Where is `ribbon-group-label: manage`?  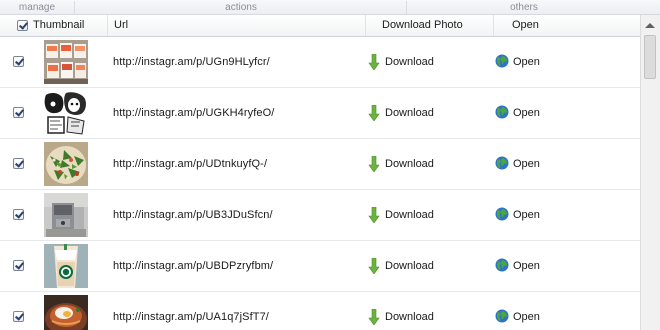
ribbon-group-label: manage is located at coordinates (37, 7).